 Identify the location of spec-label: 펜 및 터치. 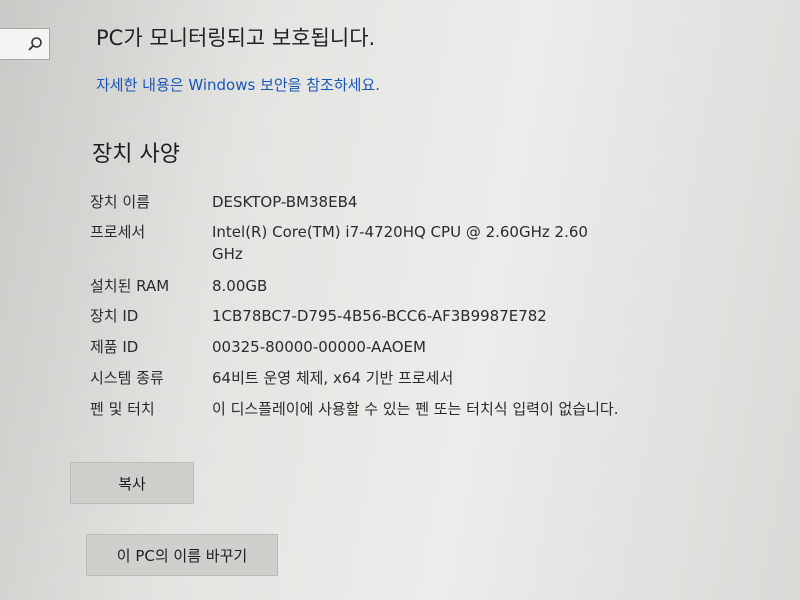
(122, 409).